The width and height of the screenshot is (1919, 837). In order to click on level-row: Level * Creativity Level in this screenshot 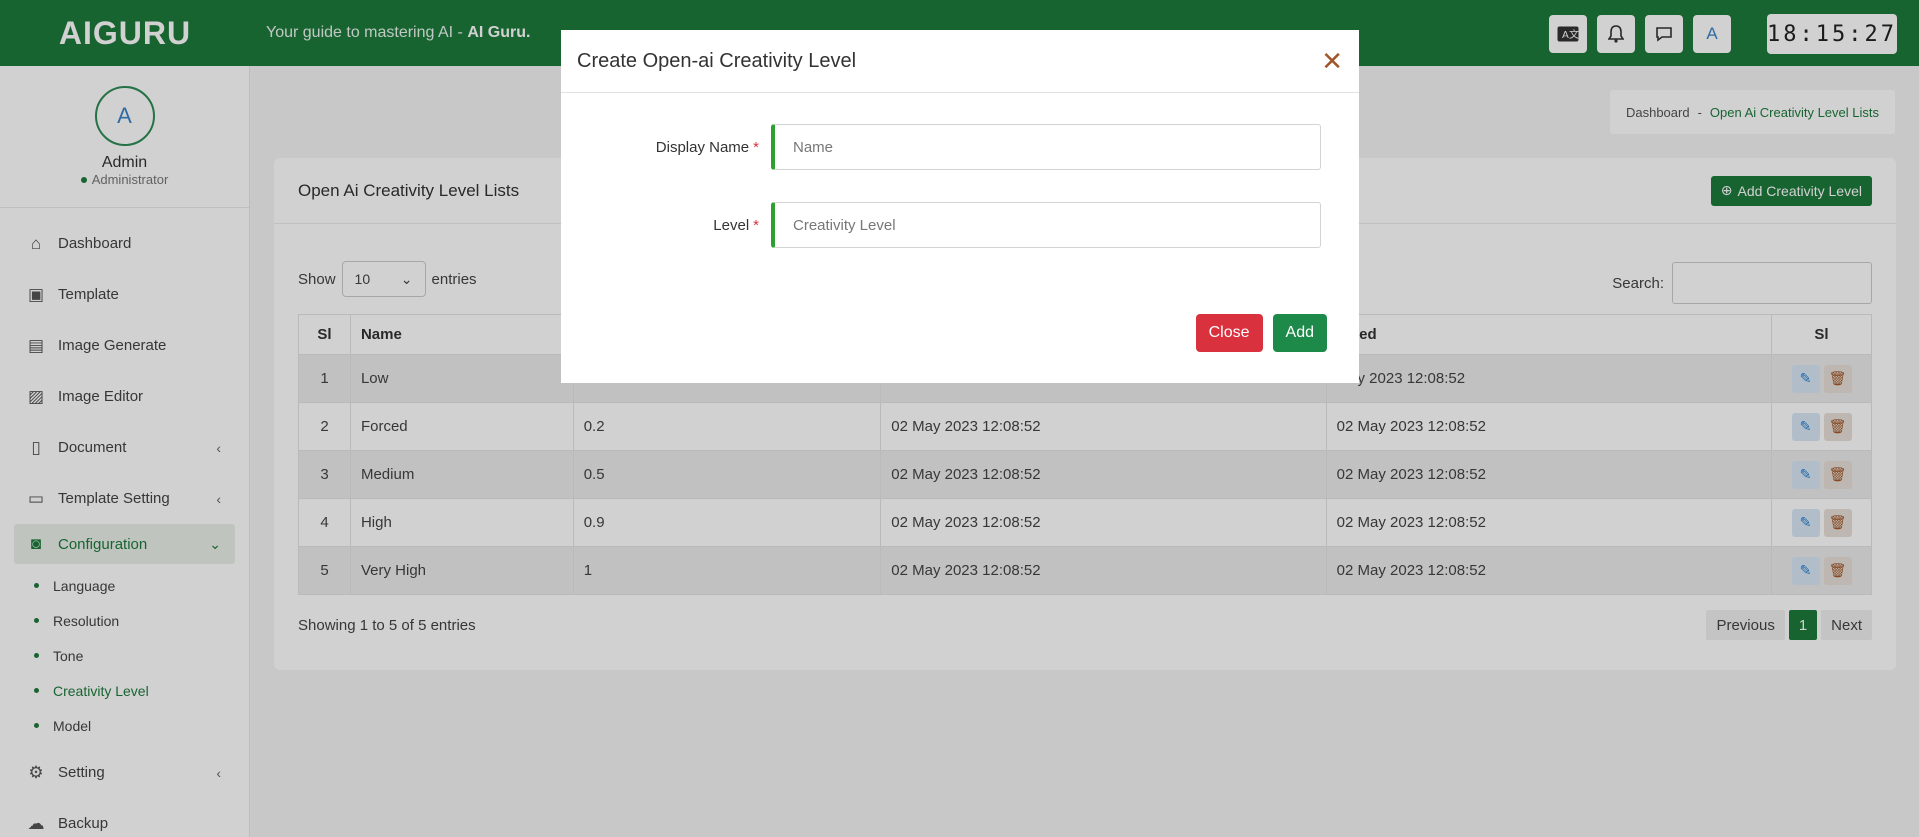, I will do `click(960, 225)`.